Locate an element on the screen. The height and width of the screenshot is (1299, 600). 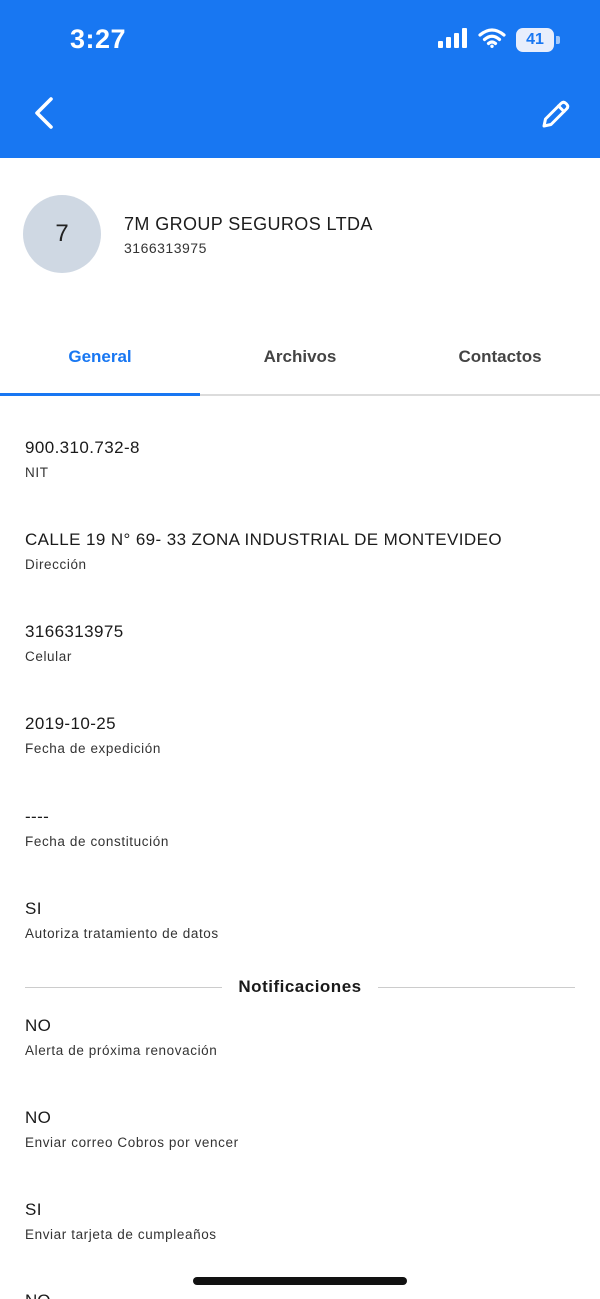
field-correo-cobros: NO Enviar correo Cobros por vencer is located at coordinates (305, 1128).